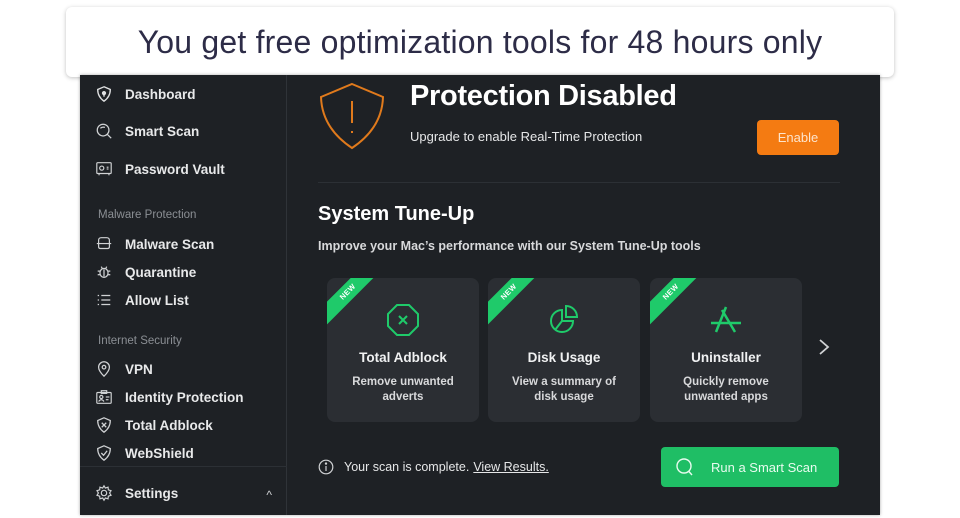 Image resolution: width=960 pixels, height=518 pixels. I want to click on sidebar-item-label: Allow List, so click(157, 300).